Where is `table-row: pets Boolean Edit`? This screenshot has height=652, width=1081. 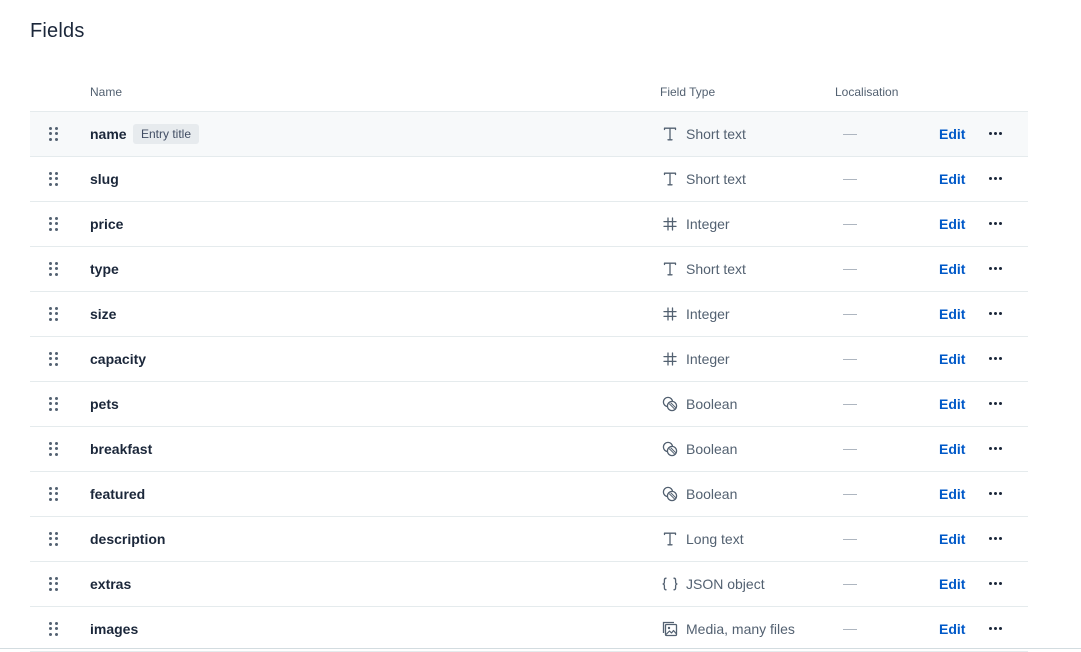
table-row: pets Boolean Edit is located at coordinates (529, 404).